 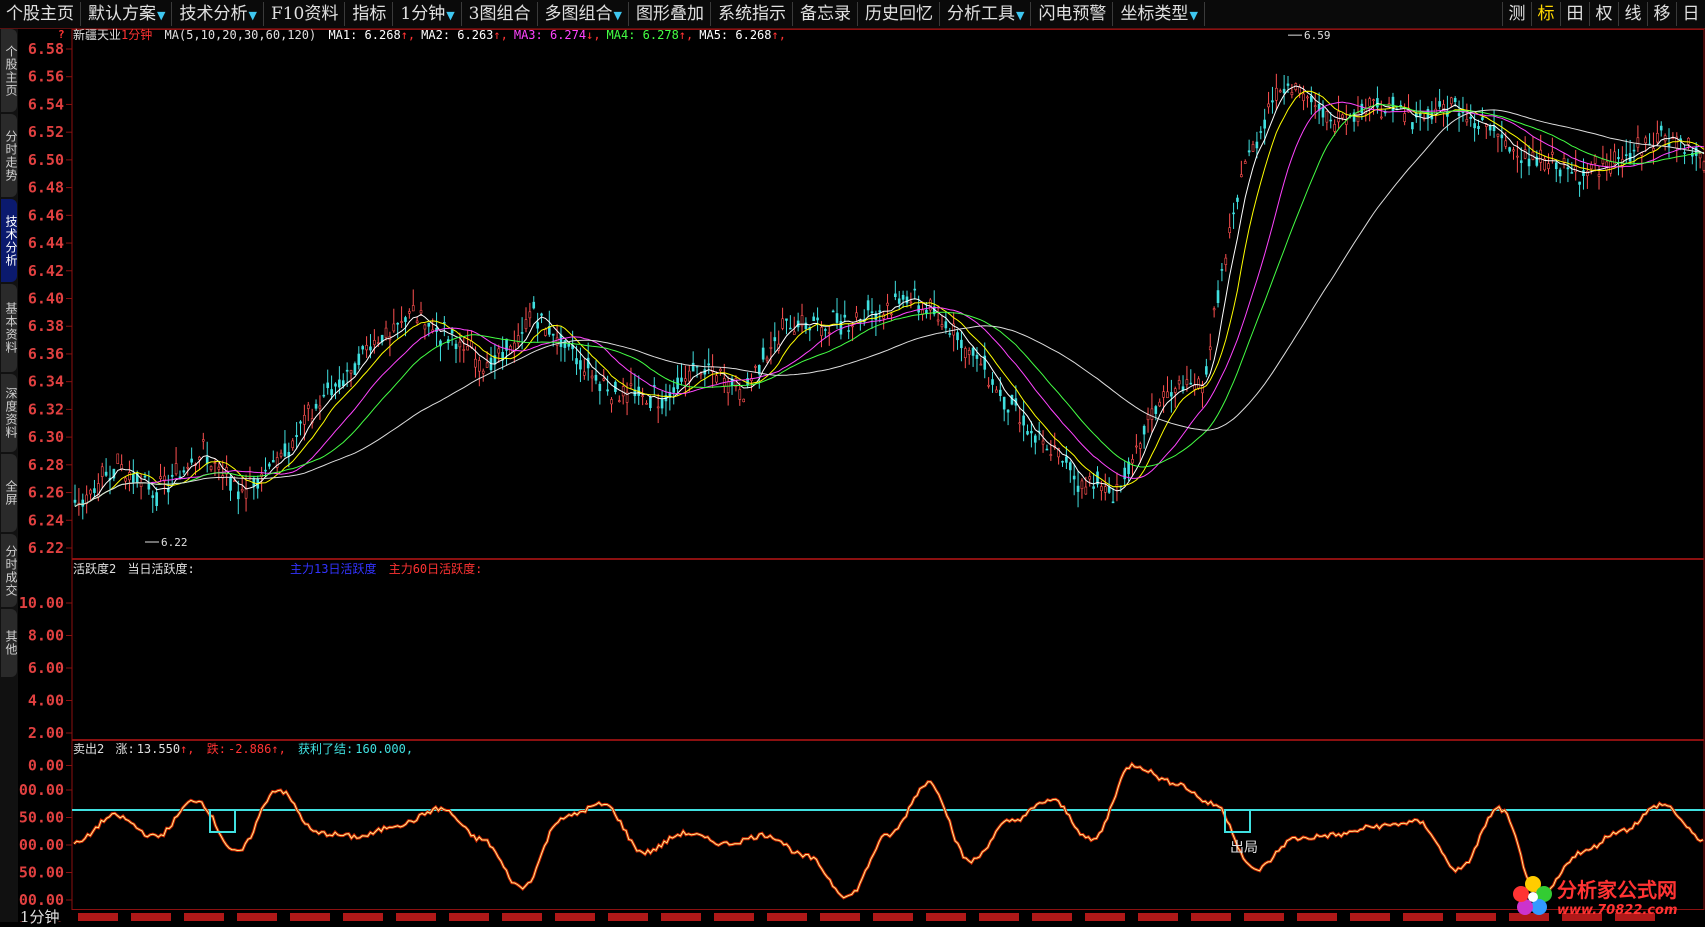 I want to click on toolbar-item-13: 闪电预警, so click(x=1073, y=14).